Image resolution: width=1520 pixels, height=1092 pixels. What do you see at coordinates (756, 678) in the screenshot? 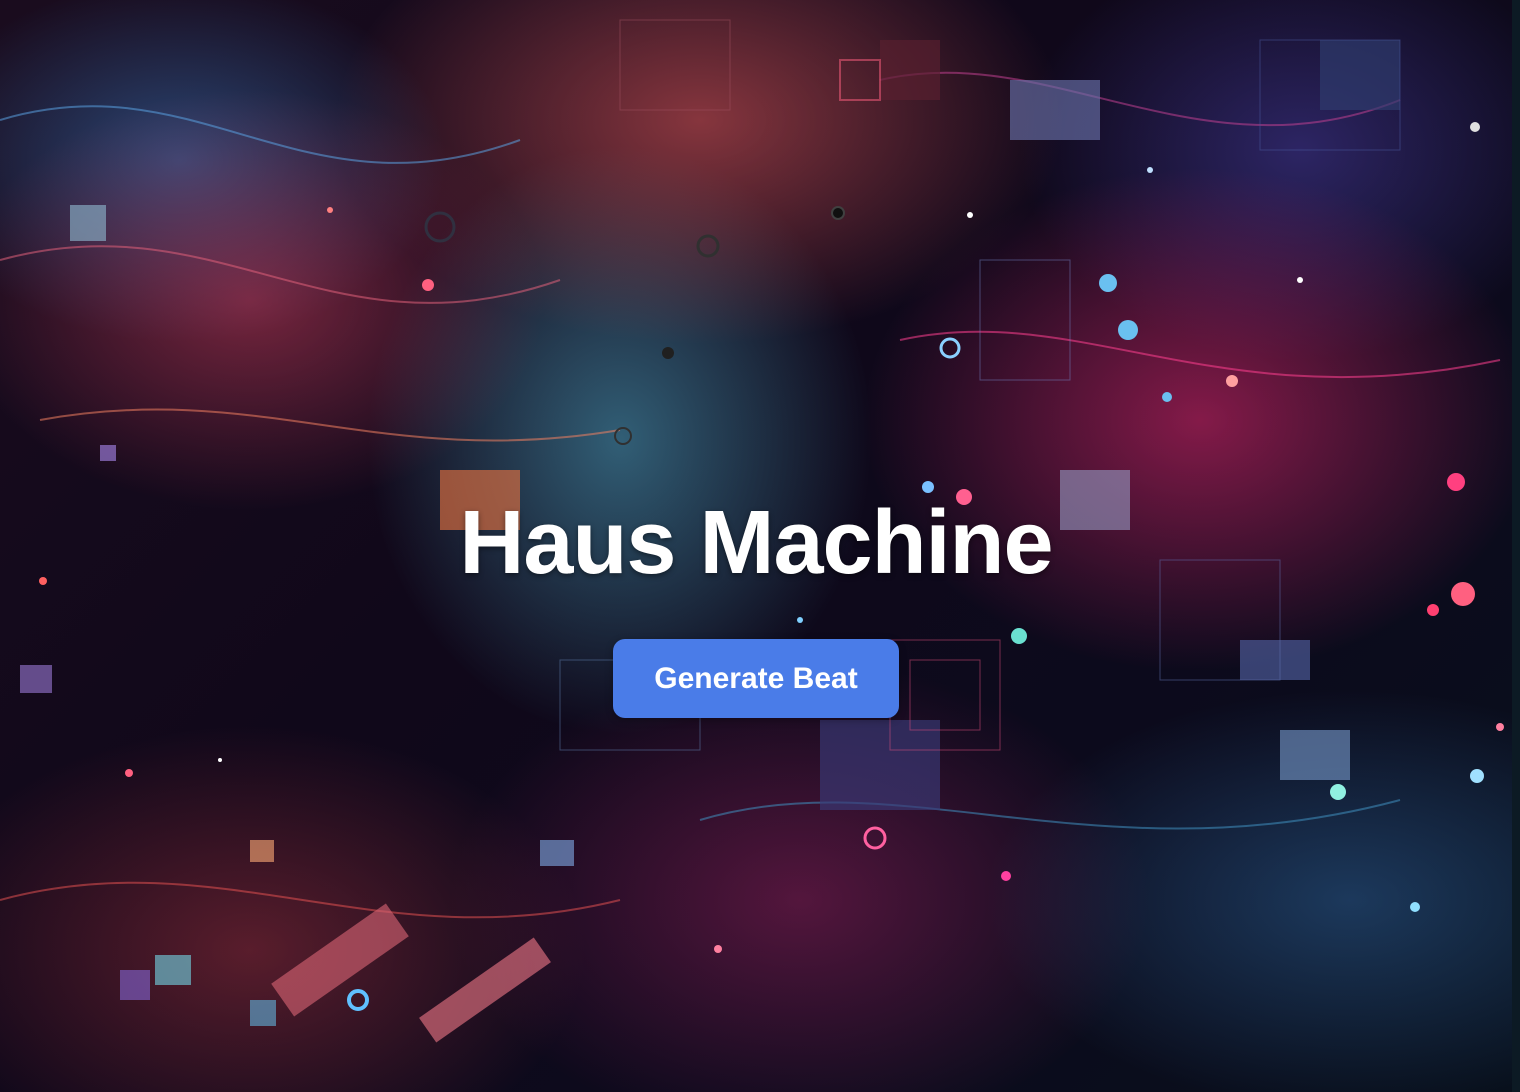
I see `generate-beat-button: Generate Beat` at bounding box center [756, 678].